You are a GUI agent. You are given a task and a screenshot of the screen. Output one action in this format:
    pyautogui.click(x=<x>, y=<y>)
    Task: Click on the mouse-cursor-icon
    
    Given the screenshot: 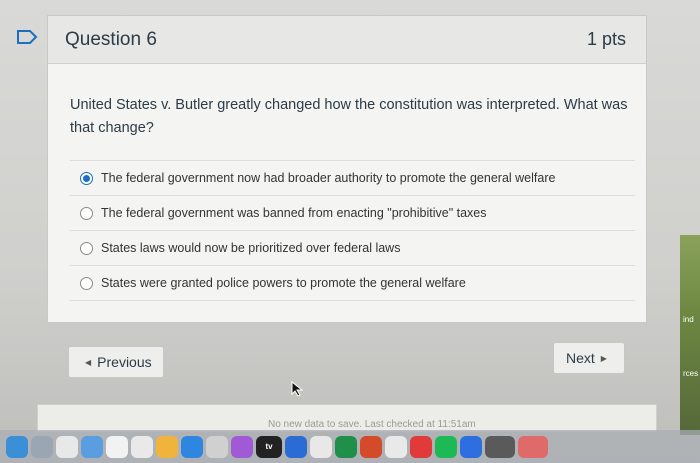 What is the action you would take?
    pyautogui.click(x=297, y=391)
    